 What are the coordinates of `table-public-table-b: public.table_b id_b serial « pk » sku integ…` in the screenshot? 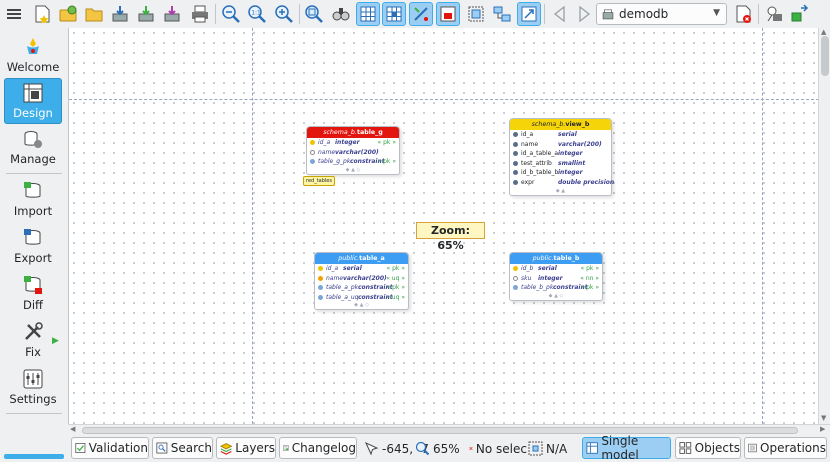 It's located at (556, 276).